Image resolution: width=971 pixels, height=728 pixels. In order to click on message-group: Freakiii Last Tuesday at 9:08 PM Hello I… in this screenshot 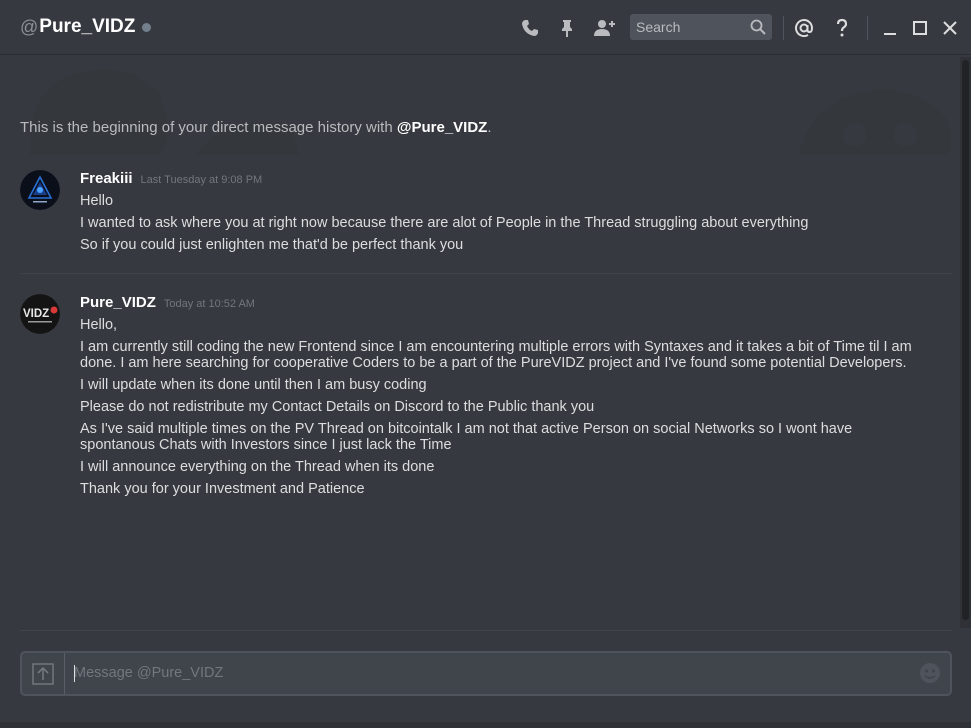, I will do `click(486, 211)`.